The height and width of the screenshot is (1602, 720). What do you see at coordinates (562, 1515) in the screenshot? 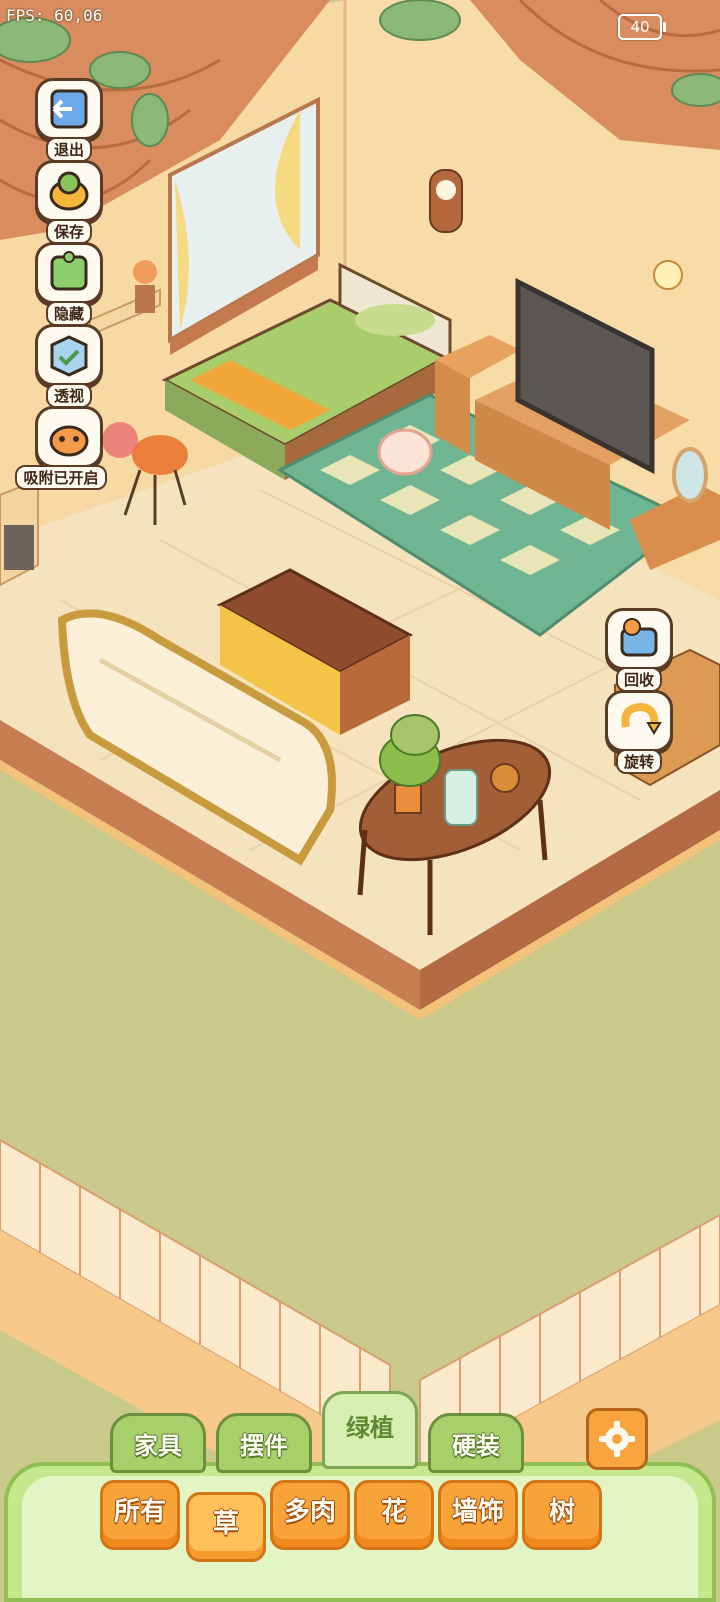
I see `category-tree: 树` at bounding box center [562, 1515].